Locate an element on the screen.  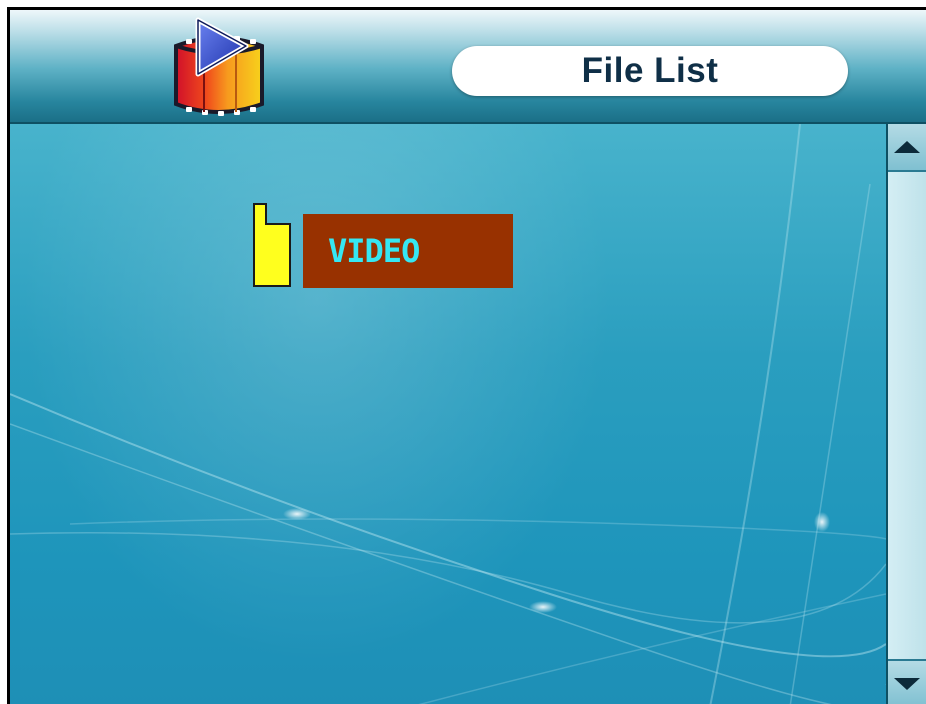
scroll-track is located at coordinates (907, 415).